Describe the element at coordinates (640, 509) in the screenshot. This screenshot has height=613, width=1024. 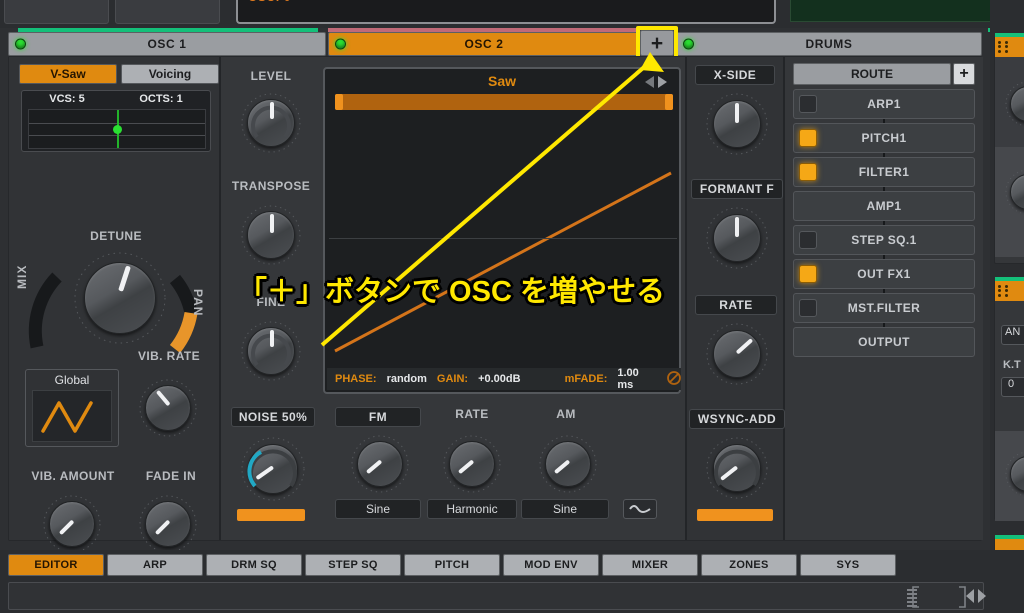
I see `am-sine-button` at that location.